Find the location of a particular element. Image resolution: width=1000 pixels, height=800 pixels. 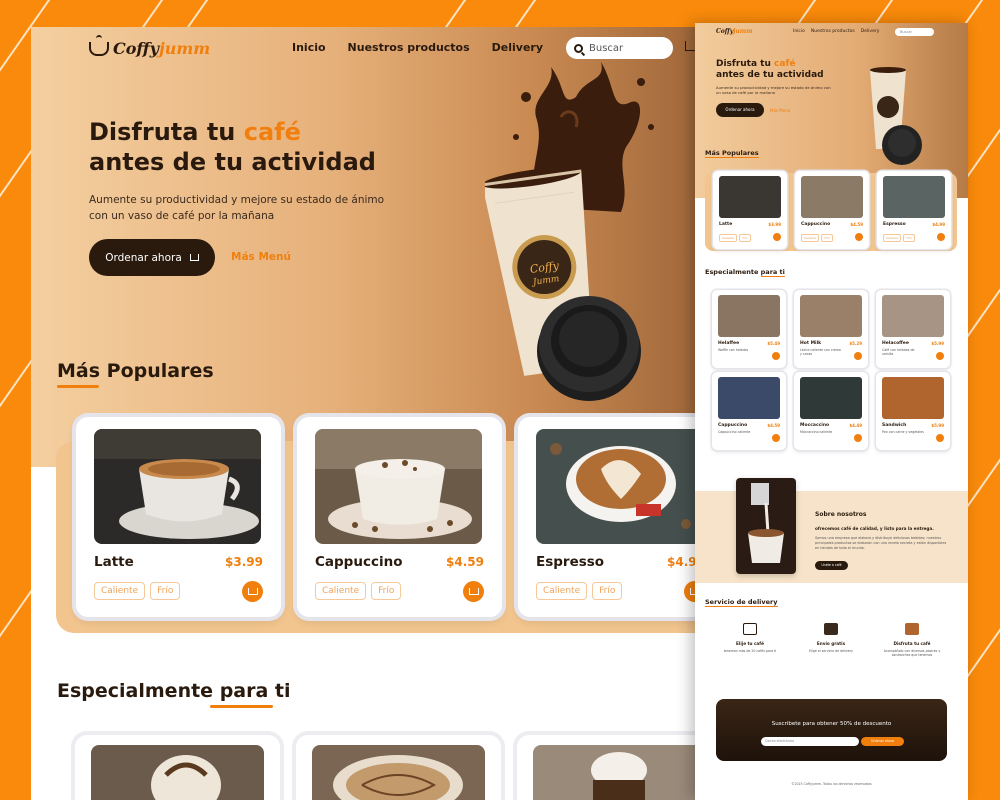

subscribe-button: Ordenar ahora is located at coordinates (882, 741).